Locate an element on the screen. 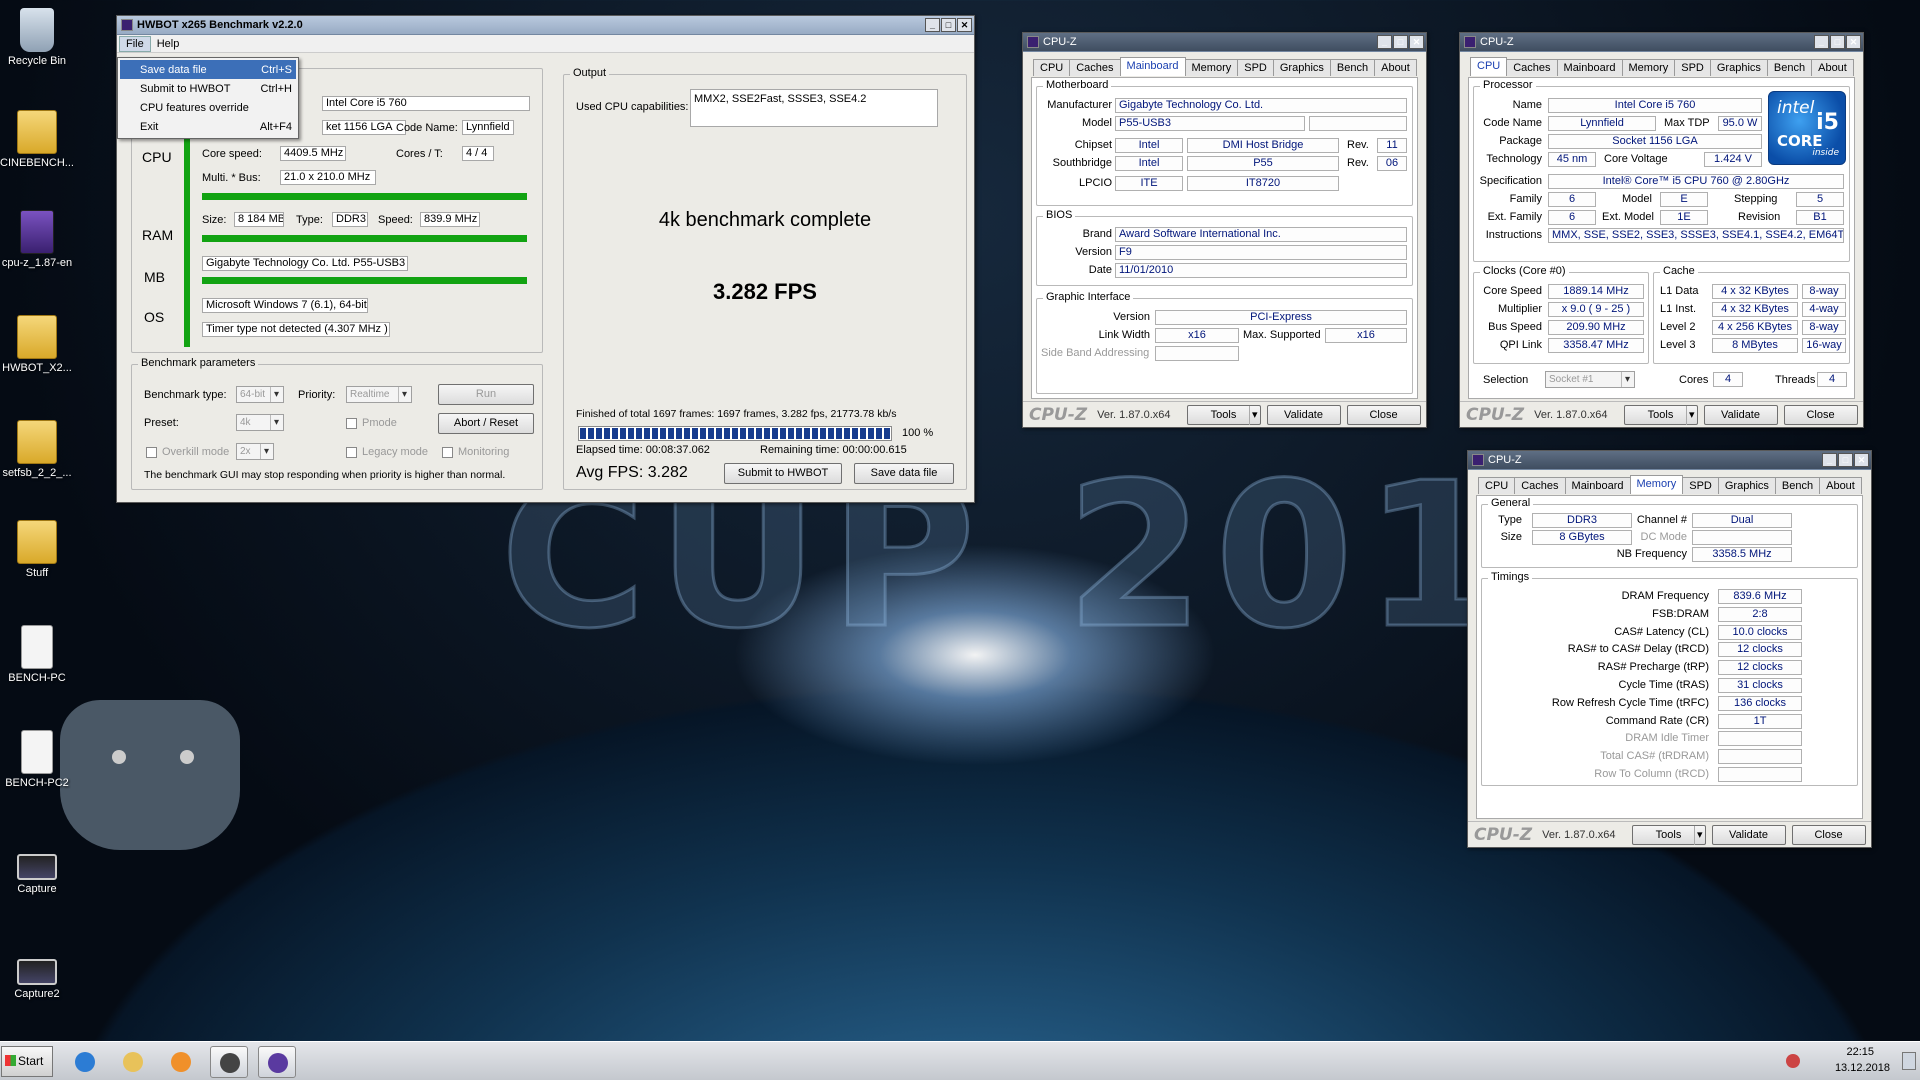 This screenshot has height=1080, width=1920. desktop-icon: Recycle Bin is located at coordinates (37, 37).